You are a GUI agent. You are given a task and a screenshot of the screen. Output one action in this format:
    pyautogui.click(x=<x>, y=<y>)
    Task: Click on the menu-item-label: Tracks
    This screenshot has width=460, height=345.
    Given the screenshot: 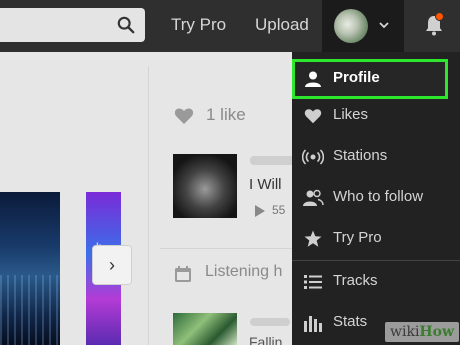 What is the action you would take?
    pyautogui.click(x=355, y=280)
    